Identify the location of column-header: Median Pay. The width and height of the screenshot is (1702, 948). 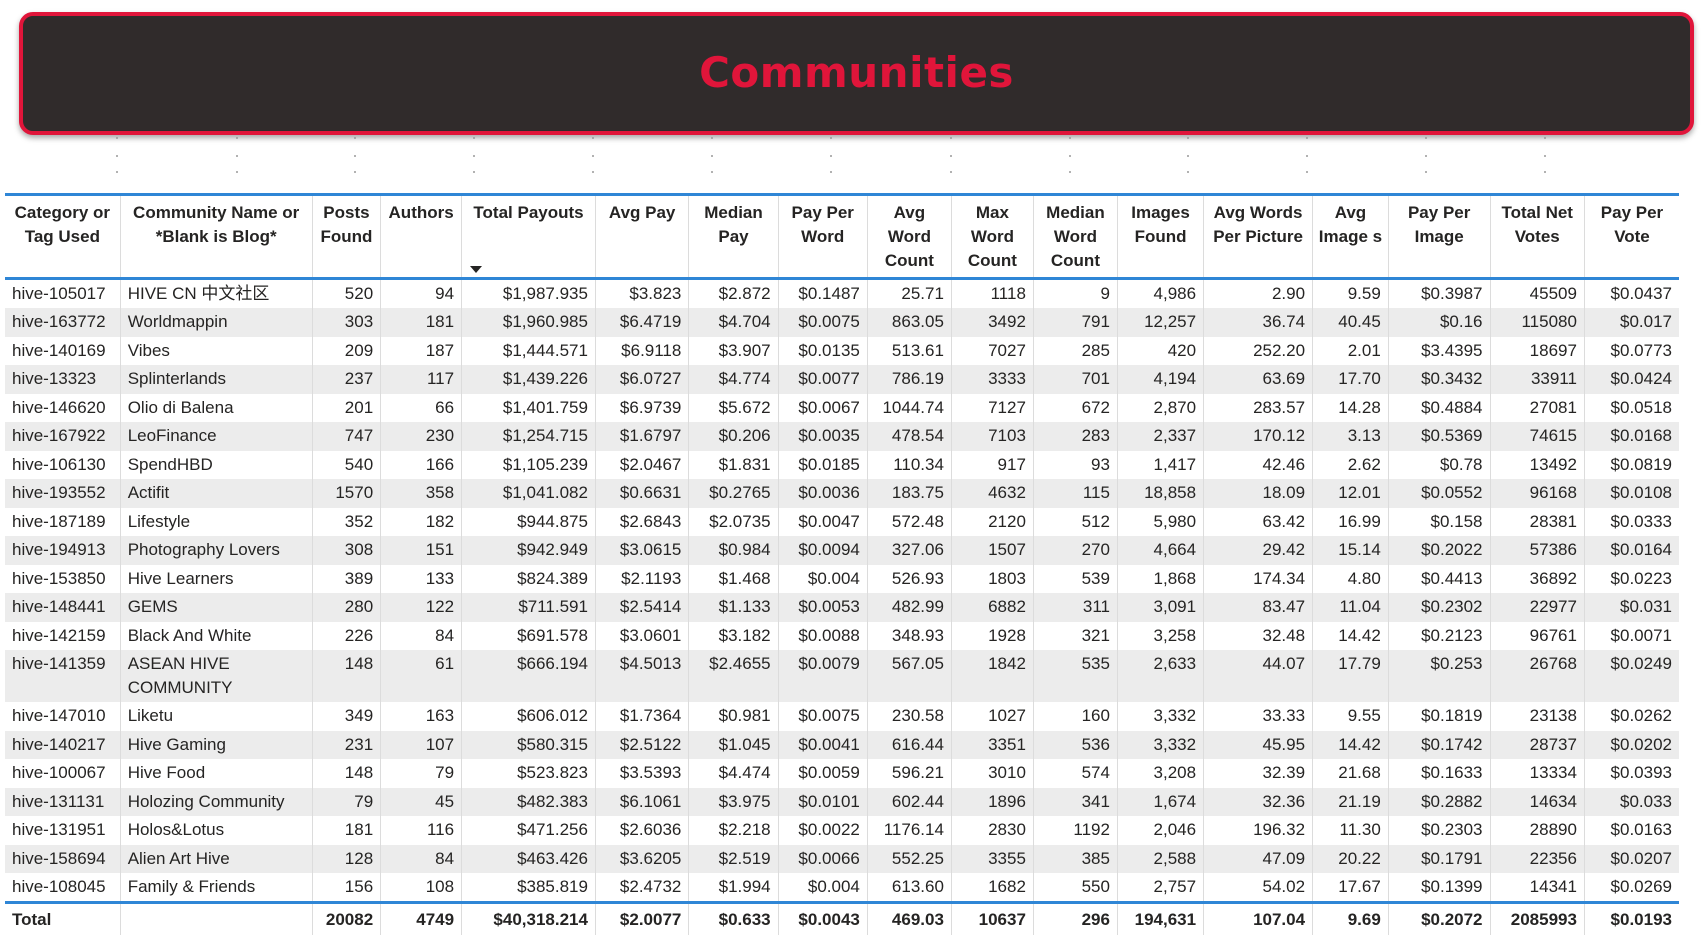
(733, 236).